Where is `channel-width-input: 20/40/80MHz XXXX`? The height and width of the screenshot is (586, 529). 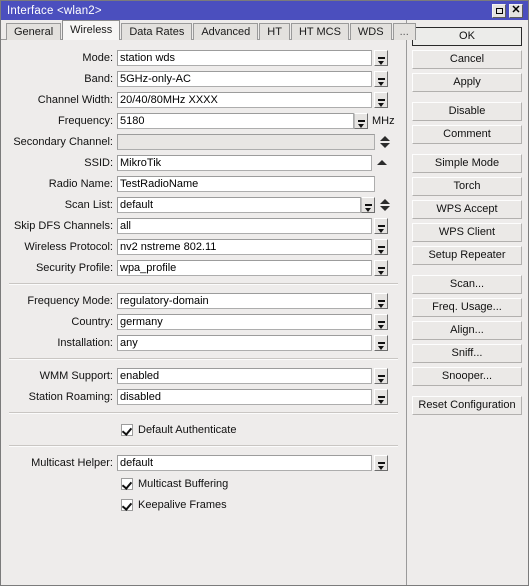
channel-width-input: 20/40/80MHz XXXX is located at coordinates (244, 99).